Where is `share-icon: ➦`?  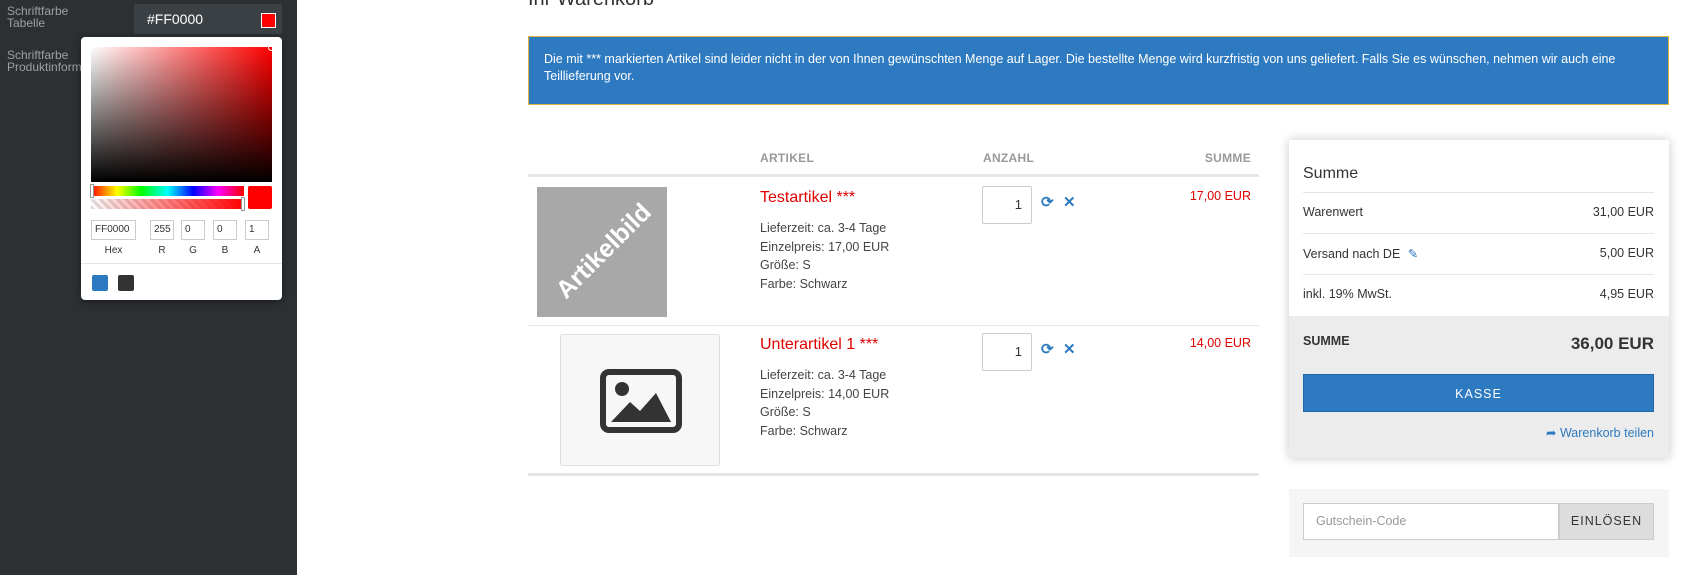 share-icon: ➦ is located at coordinates (1551, 433).